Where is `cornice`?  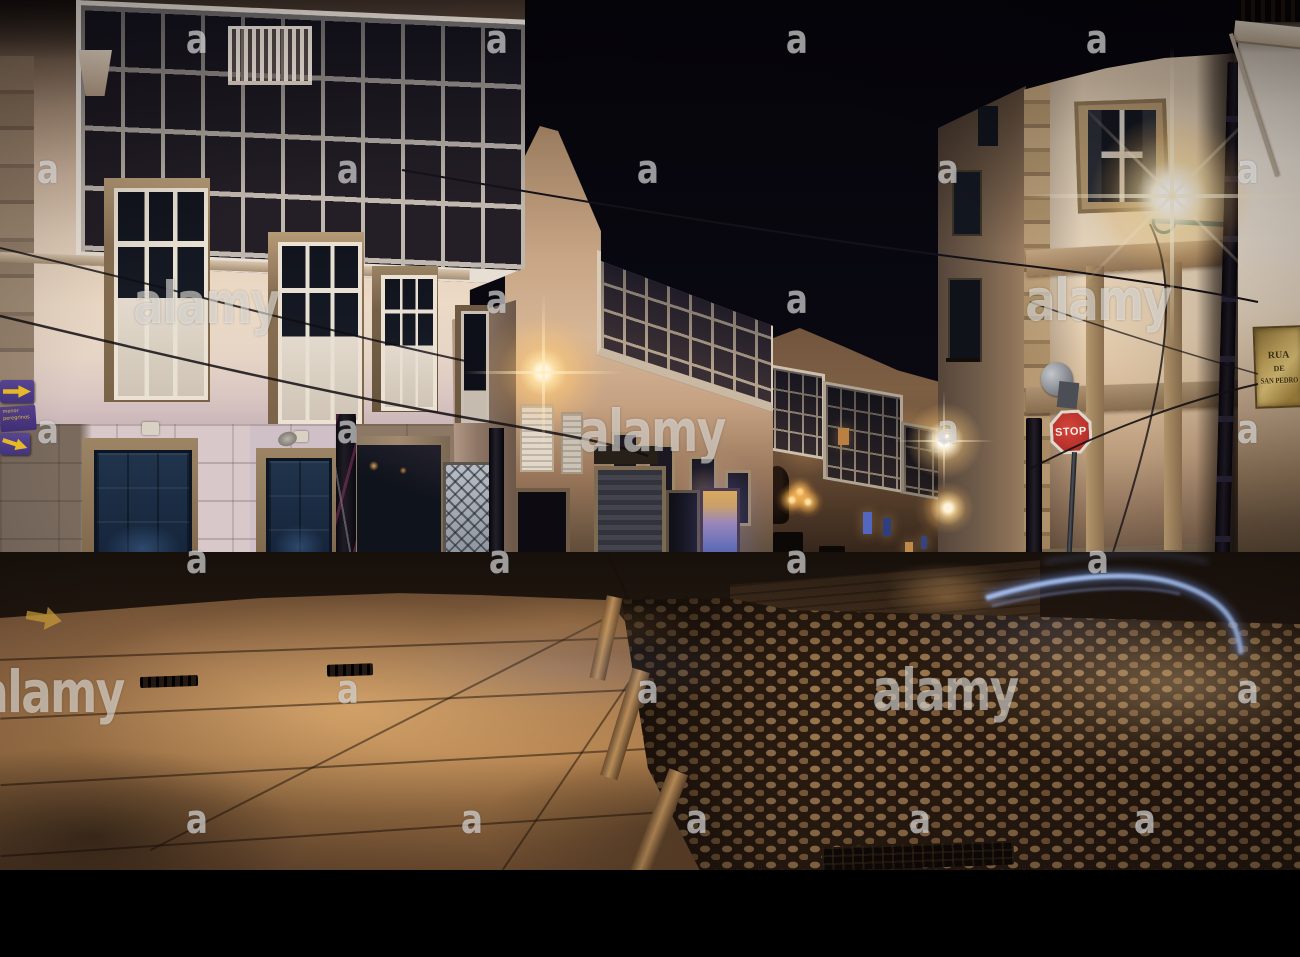 cornice is located at coordinates (1266, 35).